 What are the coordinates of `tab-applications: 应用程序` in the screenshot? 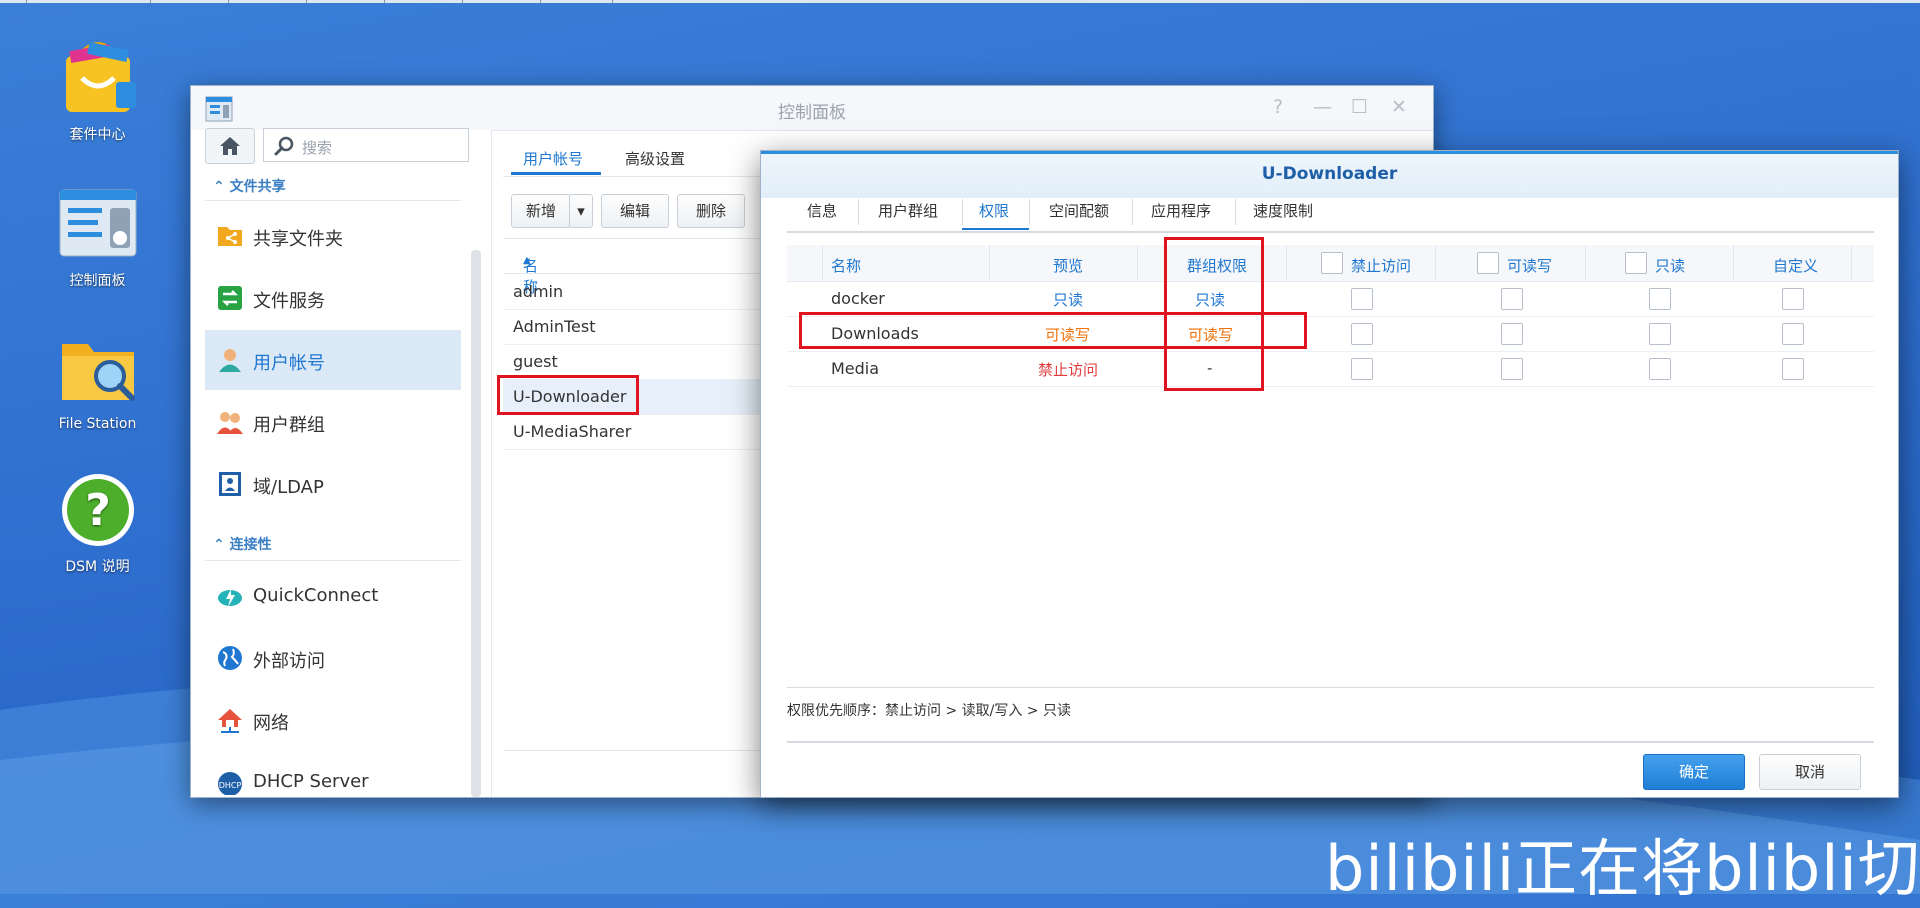 It's located at (1181, 210).